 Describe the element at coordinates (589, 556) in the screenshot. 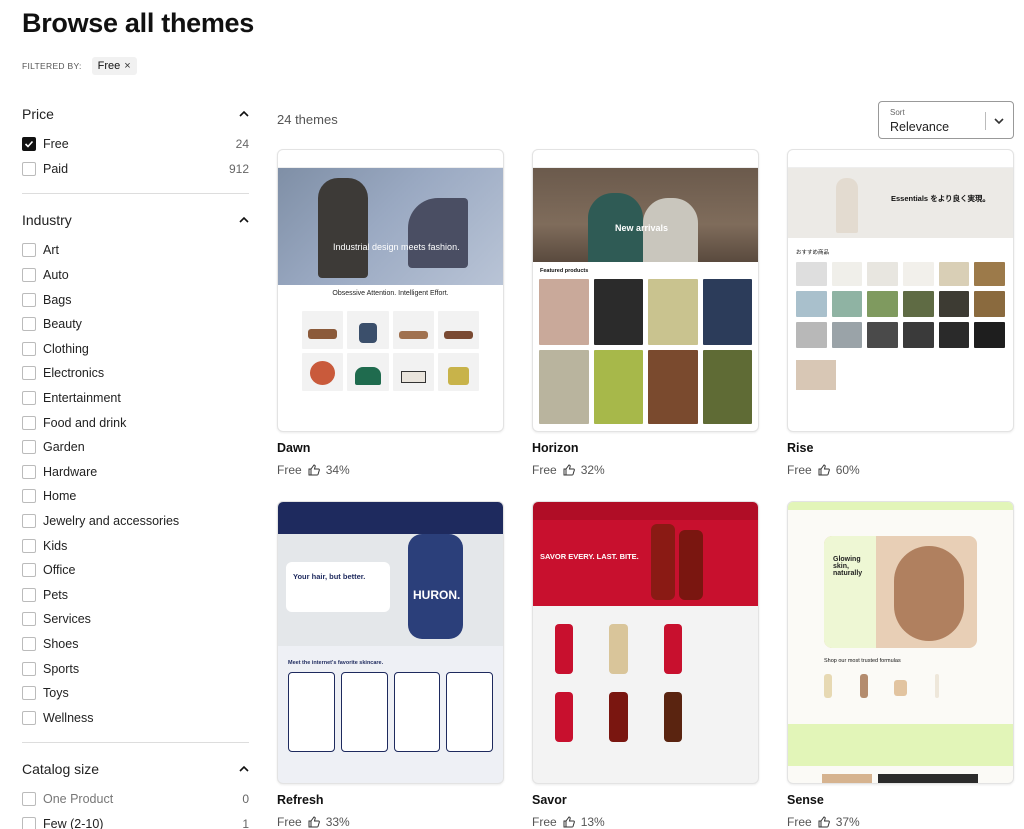

I see `hero-text: SAVOR EVERY. LAST. BITE.` at that location.